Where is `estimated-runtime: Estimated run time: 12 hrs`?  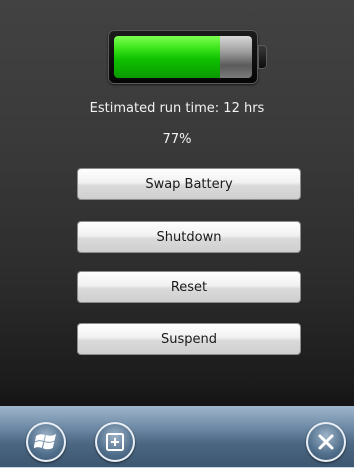
estimated-runtime: Estimated run time: 12 hrs is located at coordinates (177, 108).